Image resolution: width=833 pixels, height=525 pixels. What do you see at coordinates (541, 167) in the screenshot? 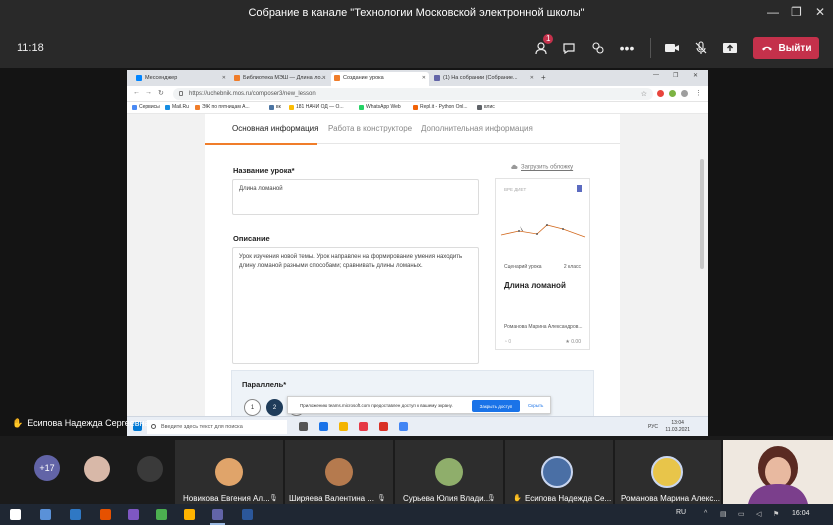
I see `upload-cover-link: Загрузить обложку` at bounding box center [541, 167].